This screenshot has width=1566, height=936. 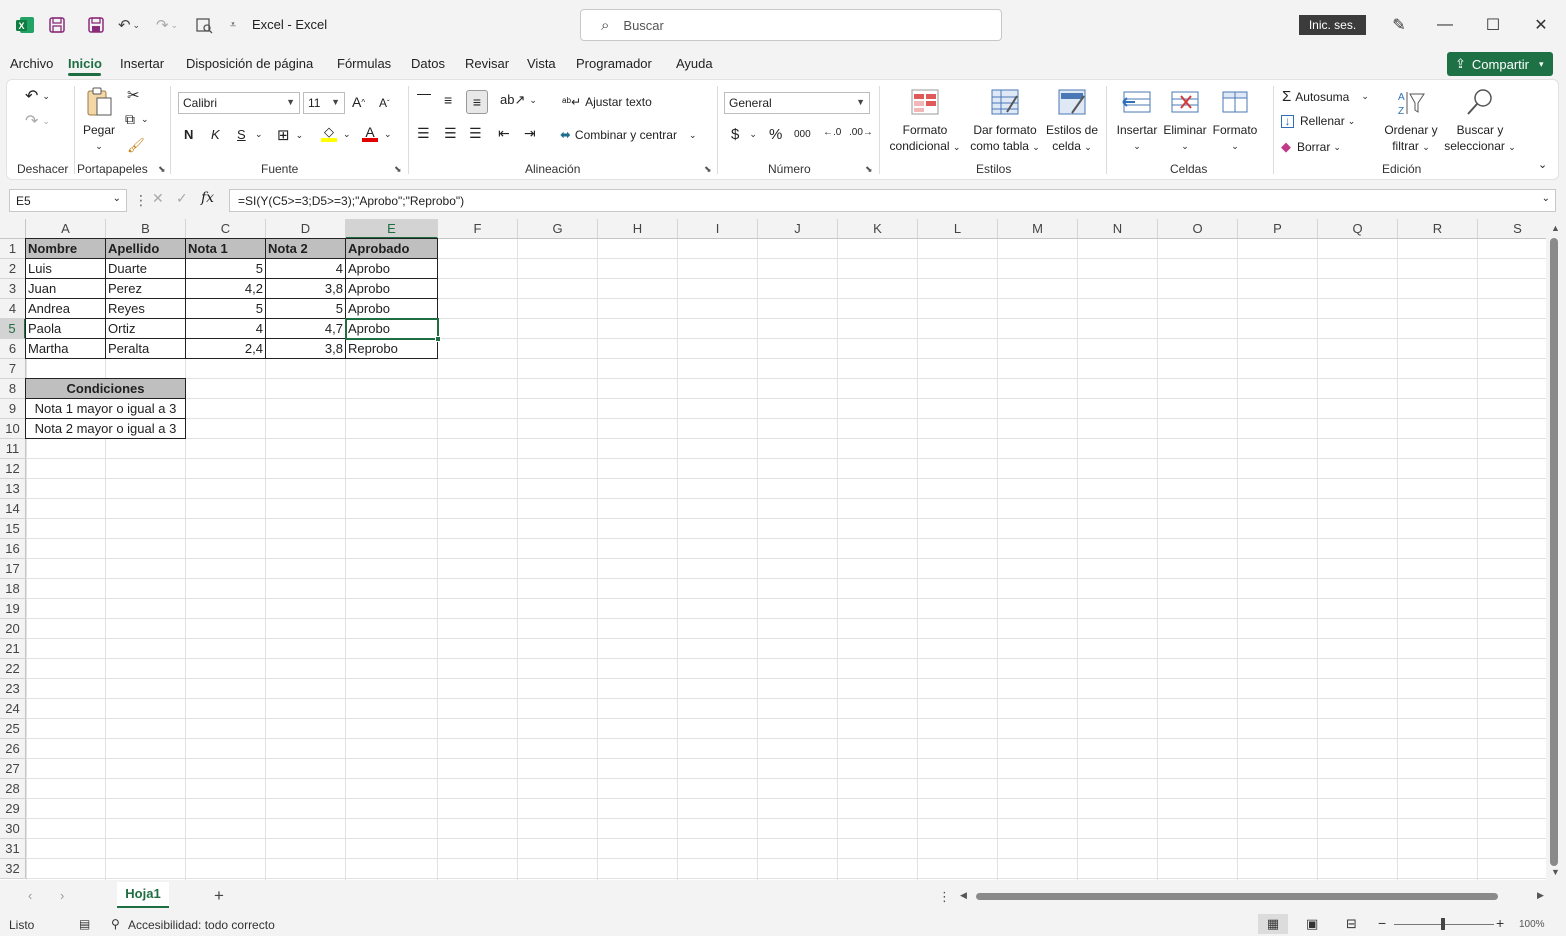 I want to click on customize-qat-icon: ⩡, so click(x=233, y=25).